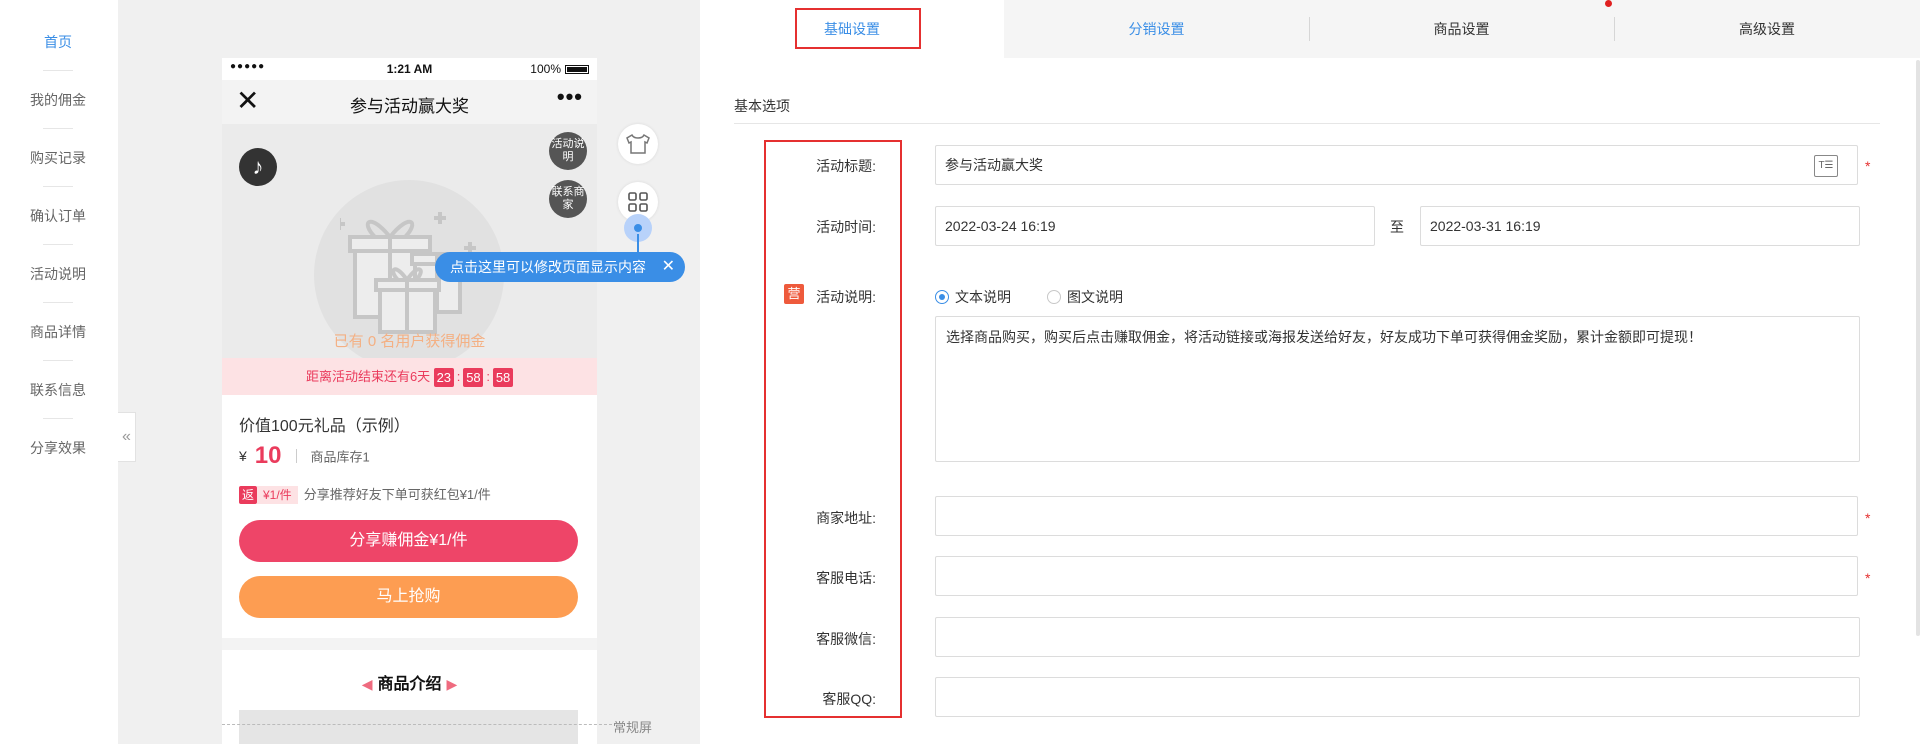 This screenshot has width=1920, height=744. What do you see at coordinates (638, 144) in the screenshot?
I see `tshirt-icon` at bounding box center [638, 144].